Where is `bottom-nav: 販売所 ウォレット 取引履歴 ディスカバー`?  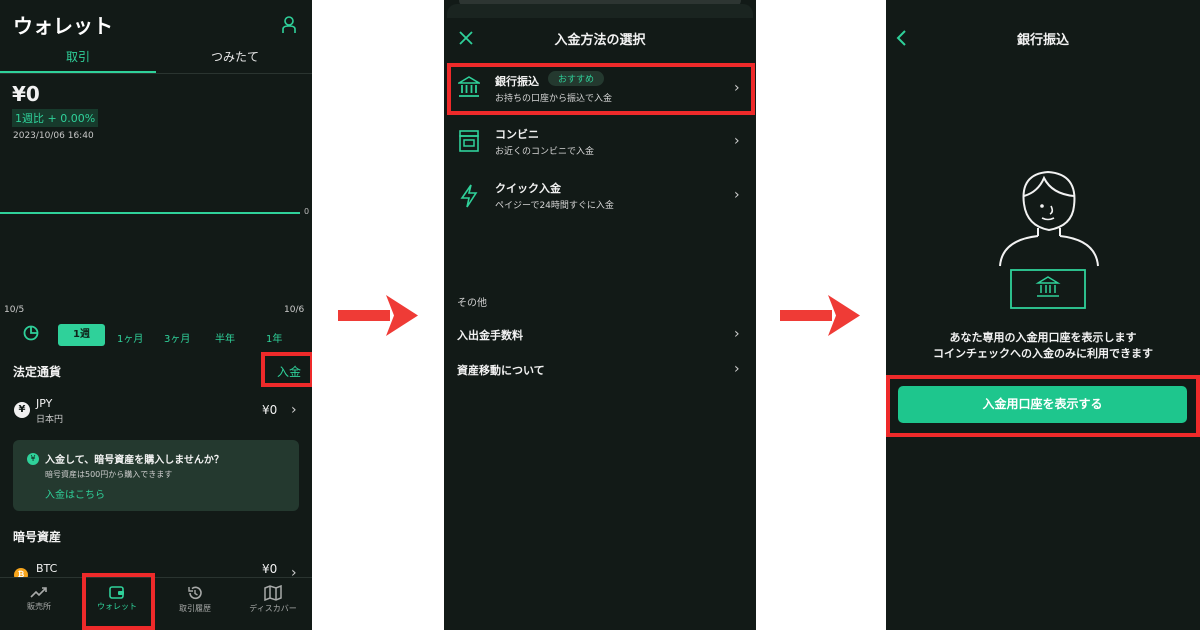 bottom-nav: 販売所 ウォレット 取引履歴 ディスカバー is located at coordinates (156, 603).